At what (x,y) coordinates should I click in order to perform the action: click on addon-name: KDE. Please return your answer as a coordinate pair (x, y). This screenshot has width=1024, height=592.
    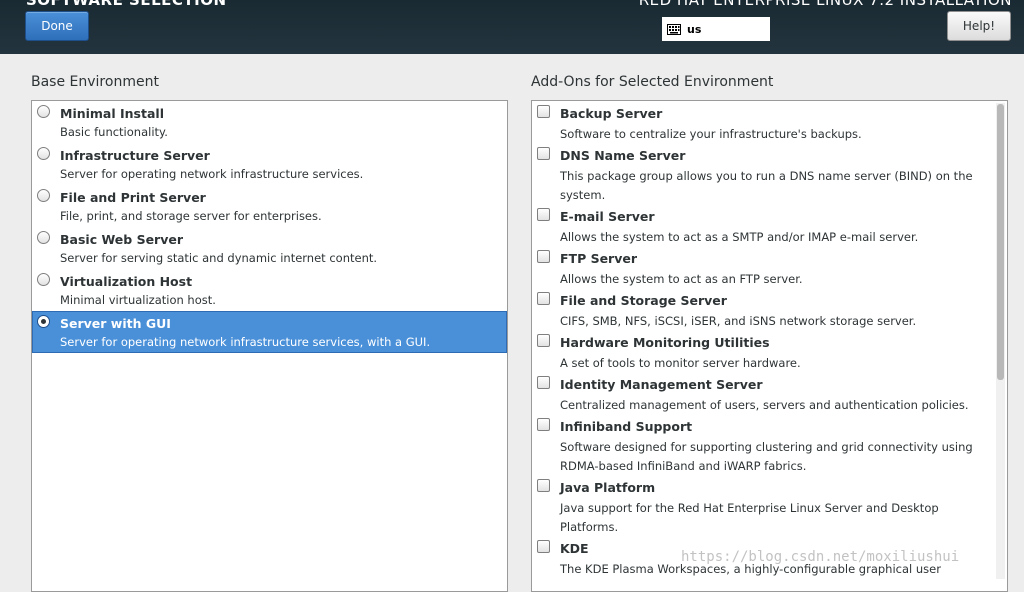
    Looking at the image, I should click on (574, 548).